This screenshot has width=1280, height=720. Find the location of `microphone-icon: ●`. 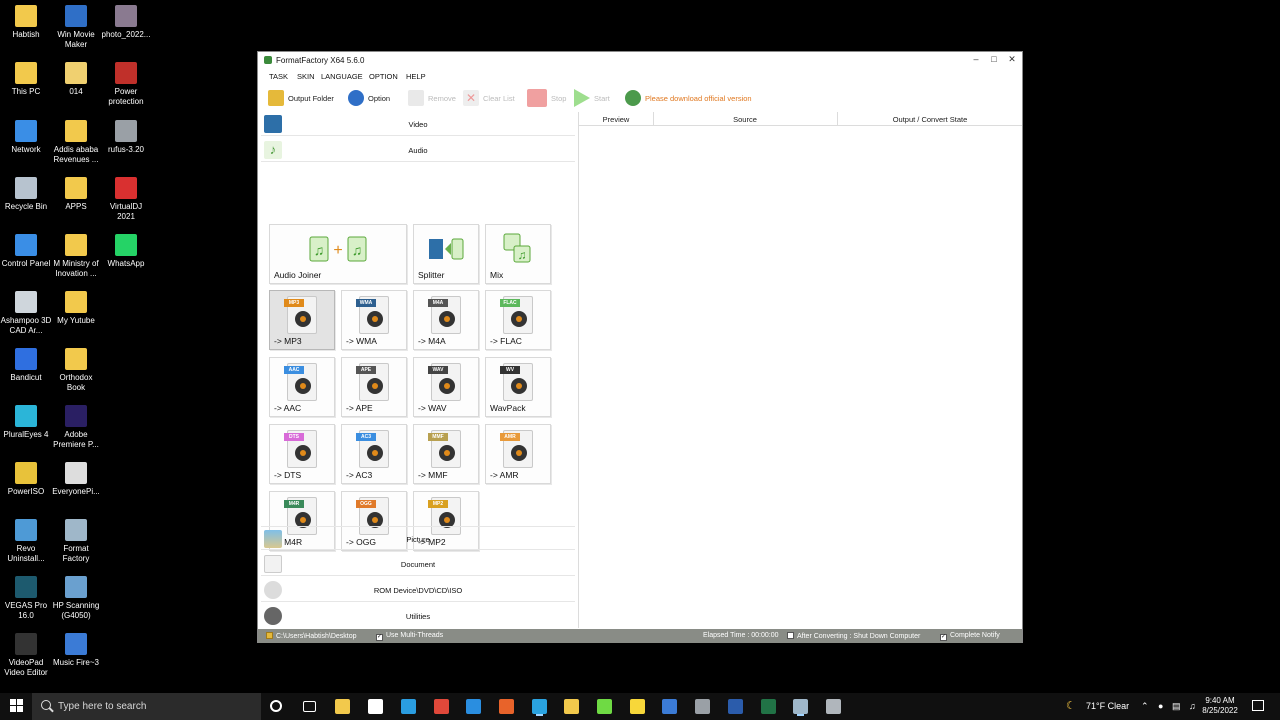

microphone-icon: ● is located at coordinates (1160, 706).